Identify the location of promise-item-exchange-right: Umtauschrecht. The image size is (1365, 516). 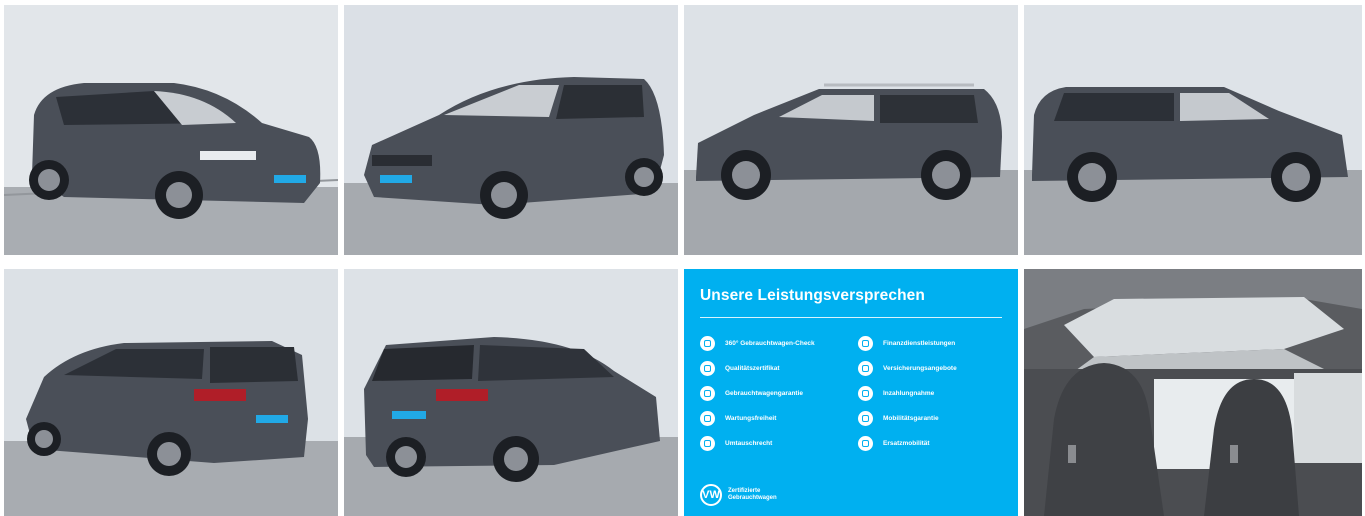
(772, 443).